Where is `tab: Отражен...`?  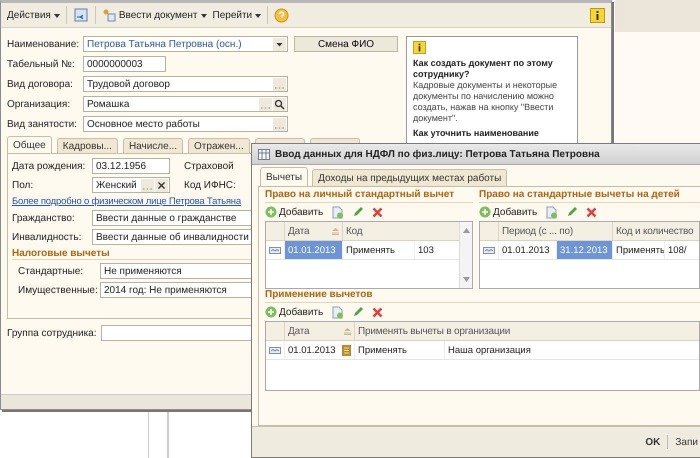
tab: Отражен... is located at coordinates (219, 145).